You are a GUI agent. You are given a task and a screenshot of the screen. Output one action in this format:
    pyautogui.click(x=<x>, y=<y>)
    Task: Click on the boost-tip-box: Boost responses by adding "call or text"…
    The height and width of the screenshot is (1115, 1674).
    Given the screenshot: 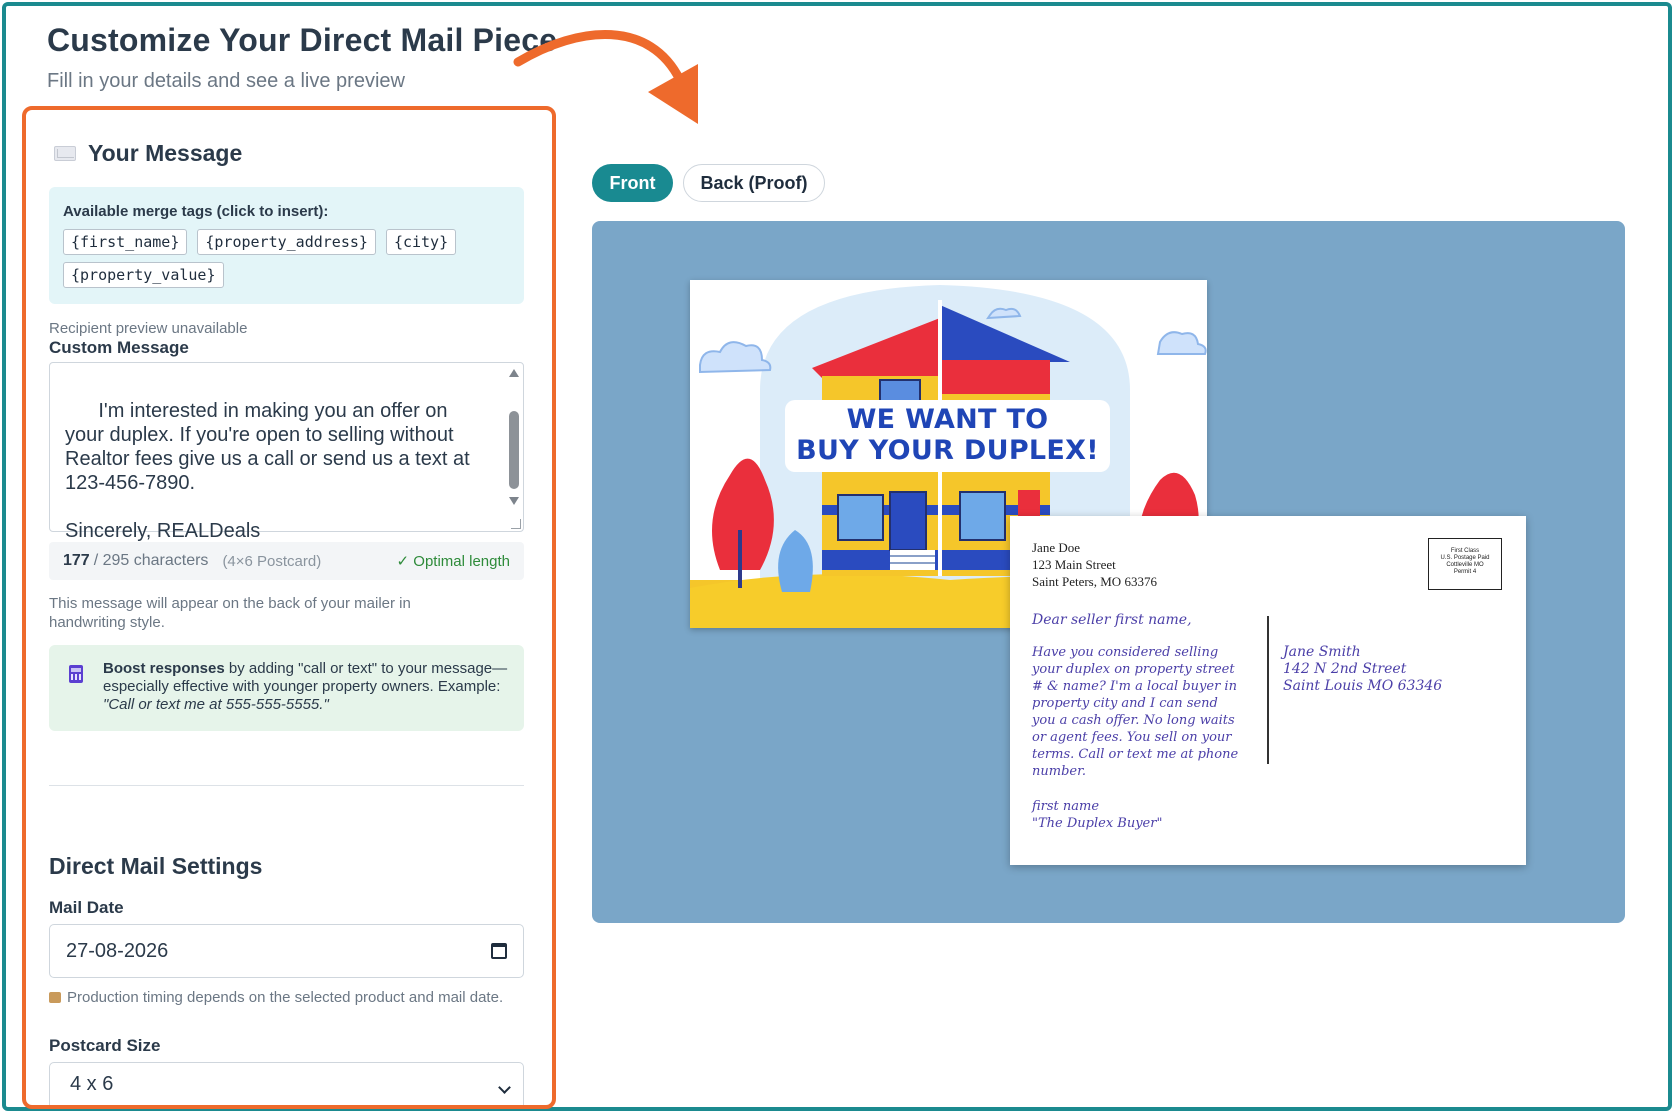 What is the action you would take?
    pyautogui.click(x=286, y=688)
    